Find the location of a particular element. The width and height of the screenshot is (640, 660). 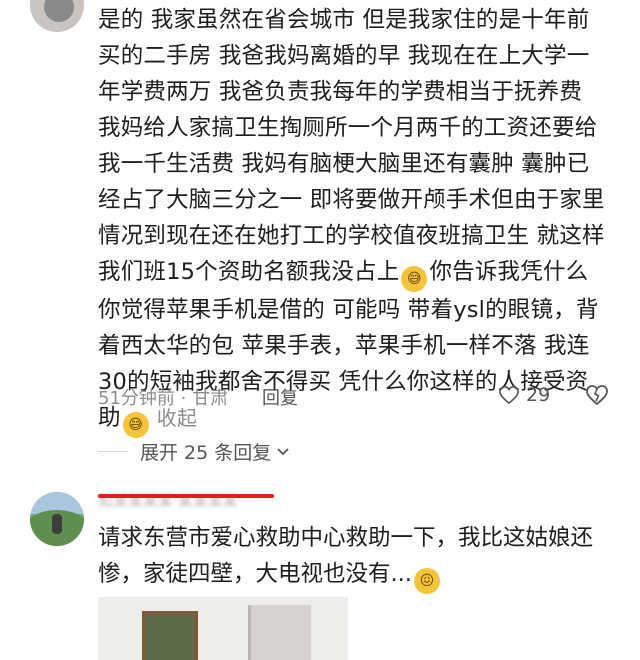

comment-time-location: 51分钟前 · 甘肃 is located at coordinates (163, 398).